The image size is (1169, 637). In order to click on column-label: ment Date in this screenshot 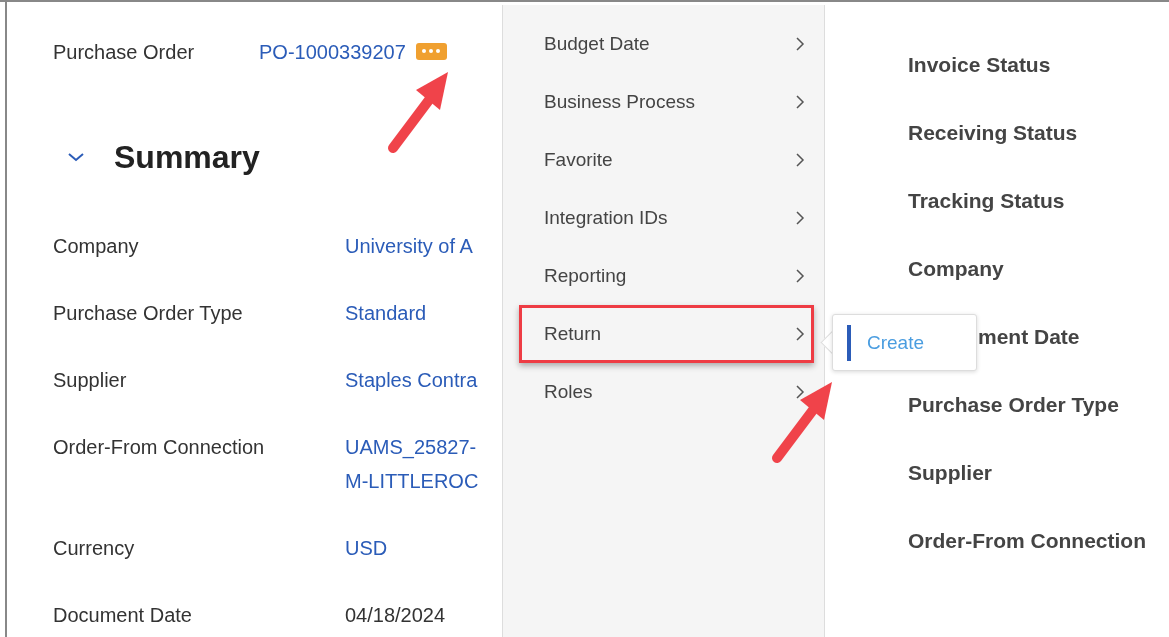, I will do `click(1029, 337)`.